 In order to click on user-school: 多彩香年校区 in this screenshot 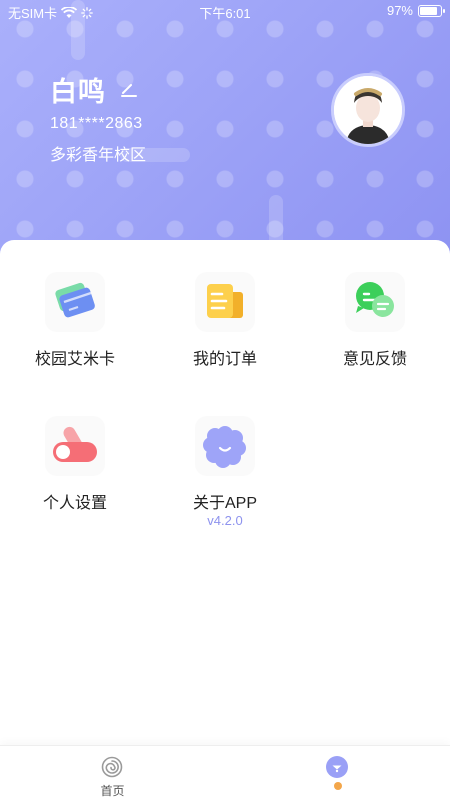, I will do `click(98, 155)`.